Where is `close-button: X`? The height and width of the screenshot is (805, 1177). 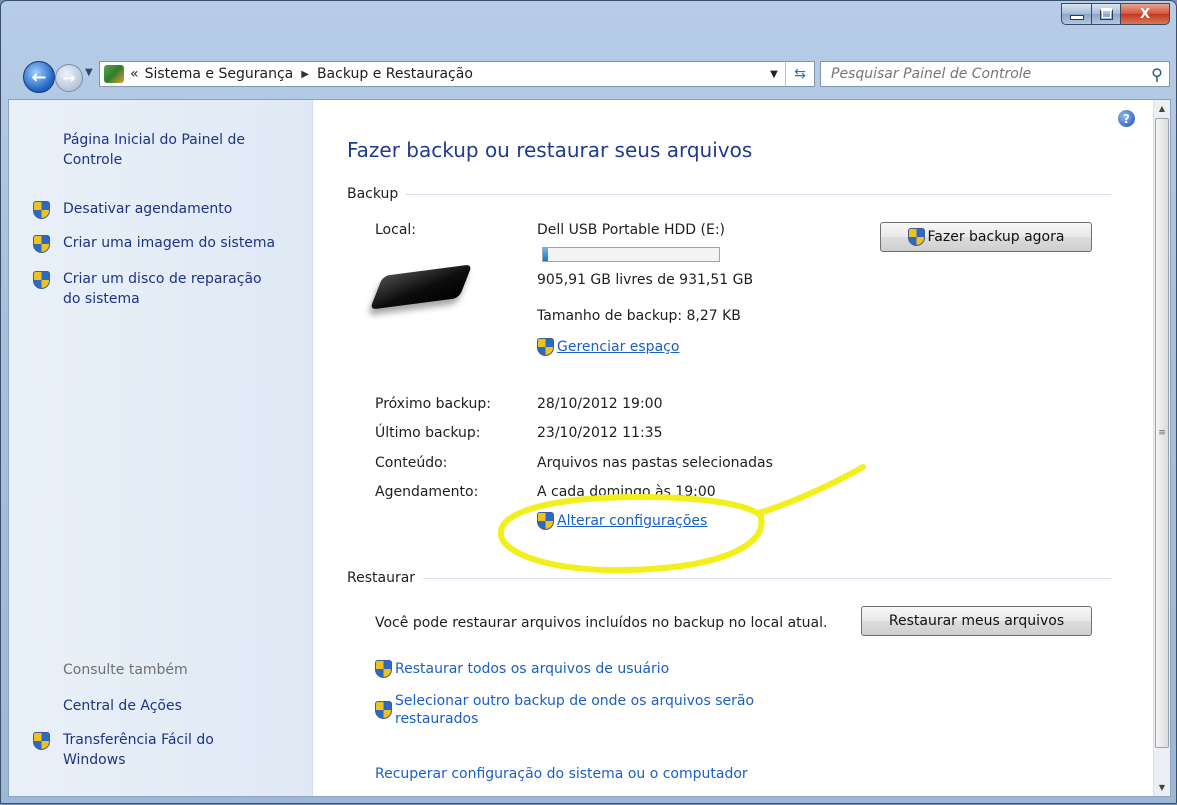 close-button: X is located at coordinates (1145, 14).